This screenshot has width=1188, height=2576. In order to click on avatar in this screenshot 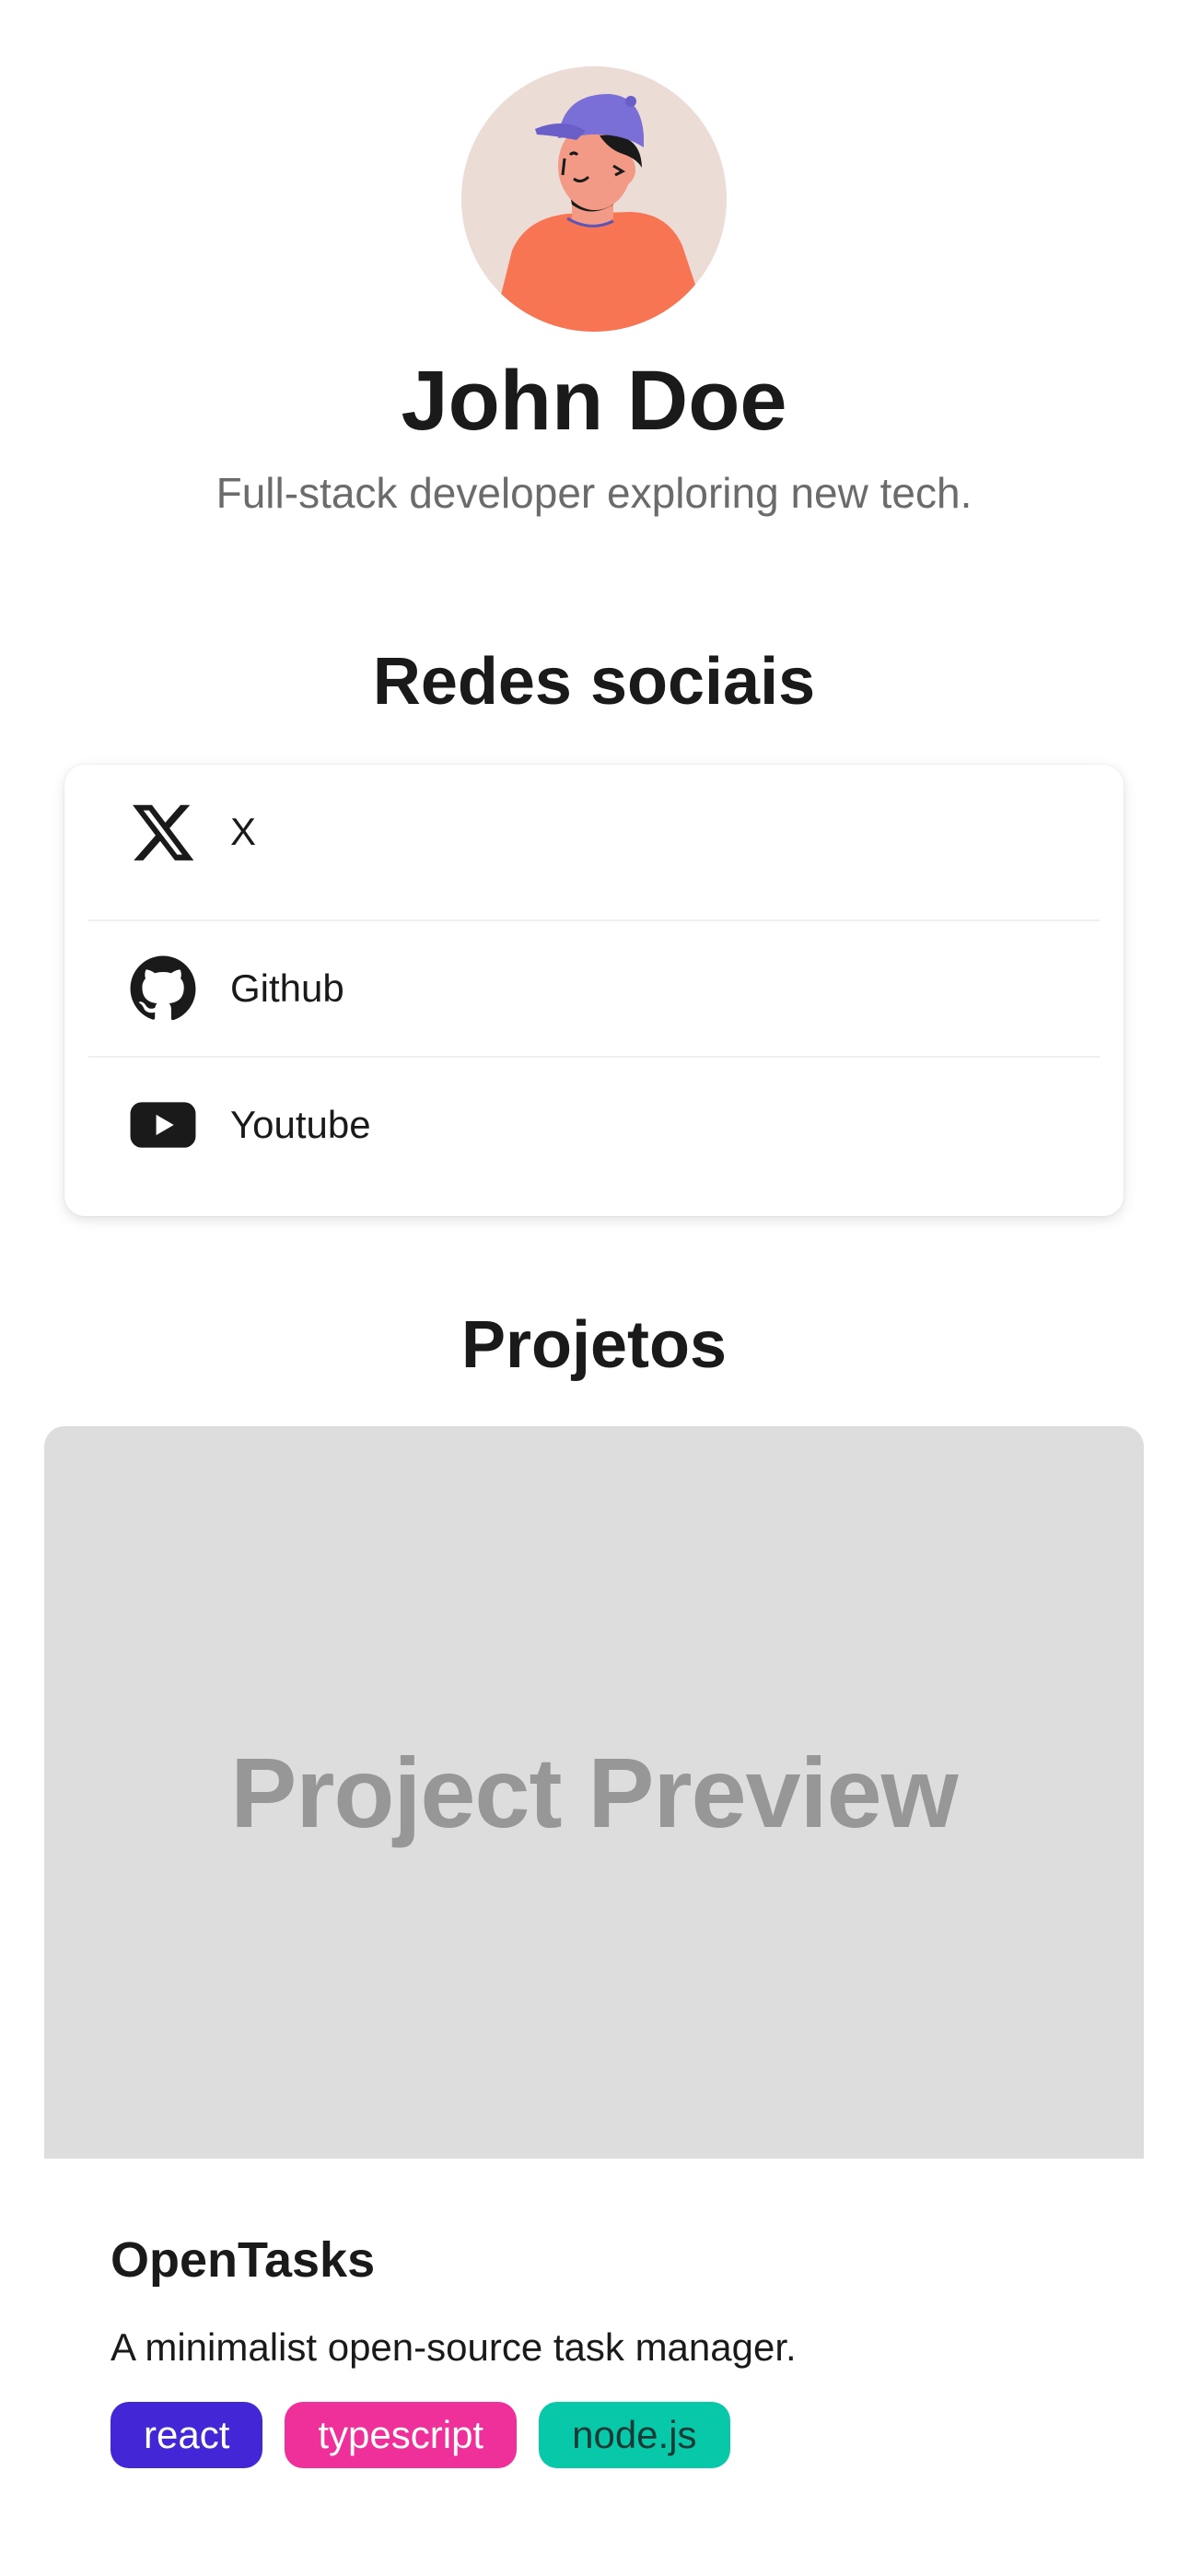, I will do `click(594, 199)`.